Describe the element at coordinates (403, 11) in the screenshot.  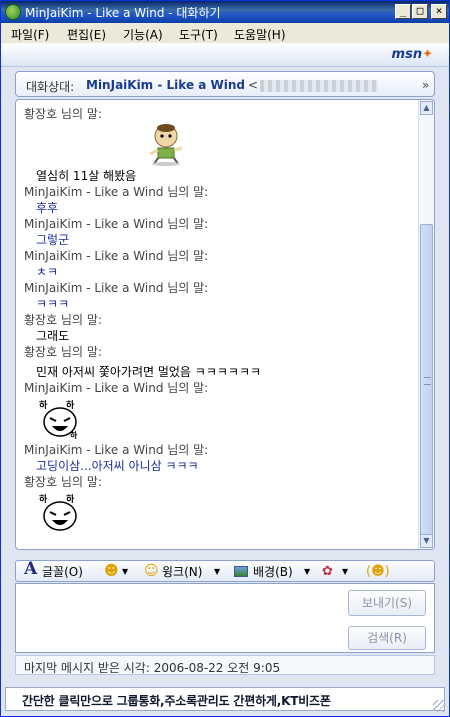
I see `minimize-button: _` at that location.